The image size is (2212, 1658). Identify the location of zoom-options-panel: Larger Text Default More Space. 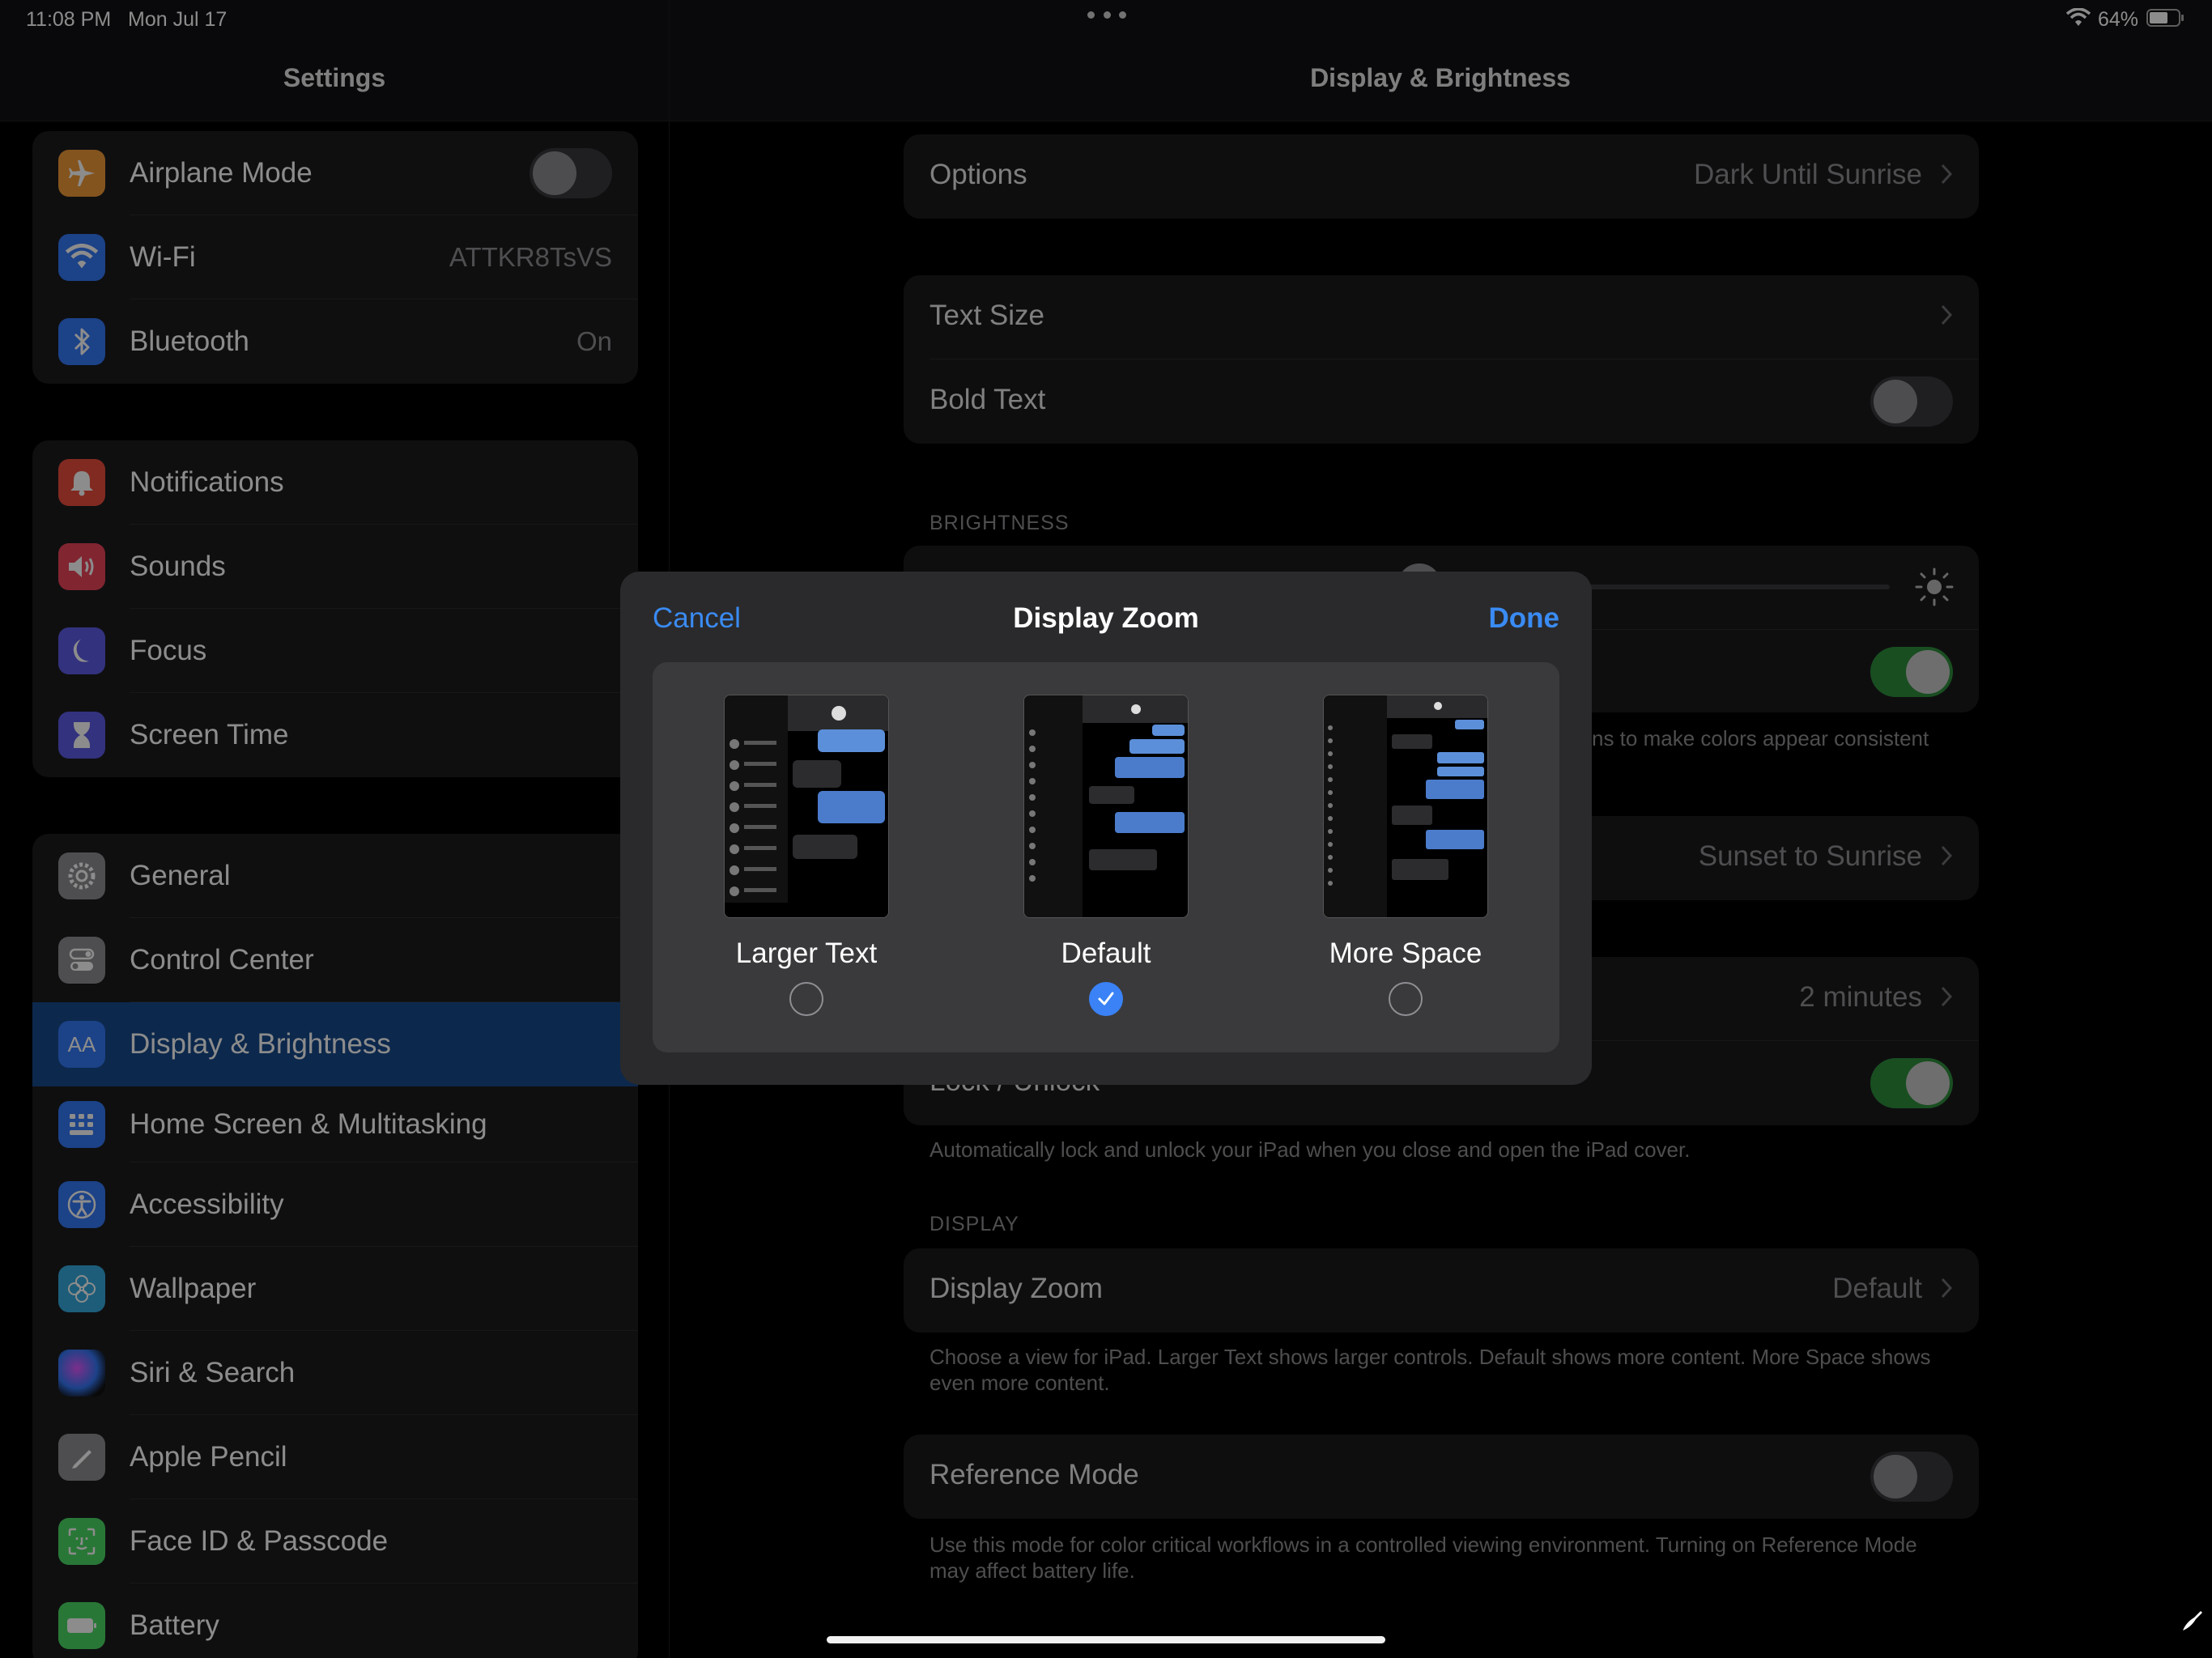
(1106, 857).